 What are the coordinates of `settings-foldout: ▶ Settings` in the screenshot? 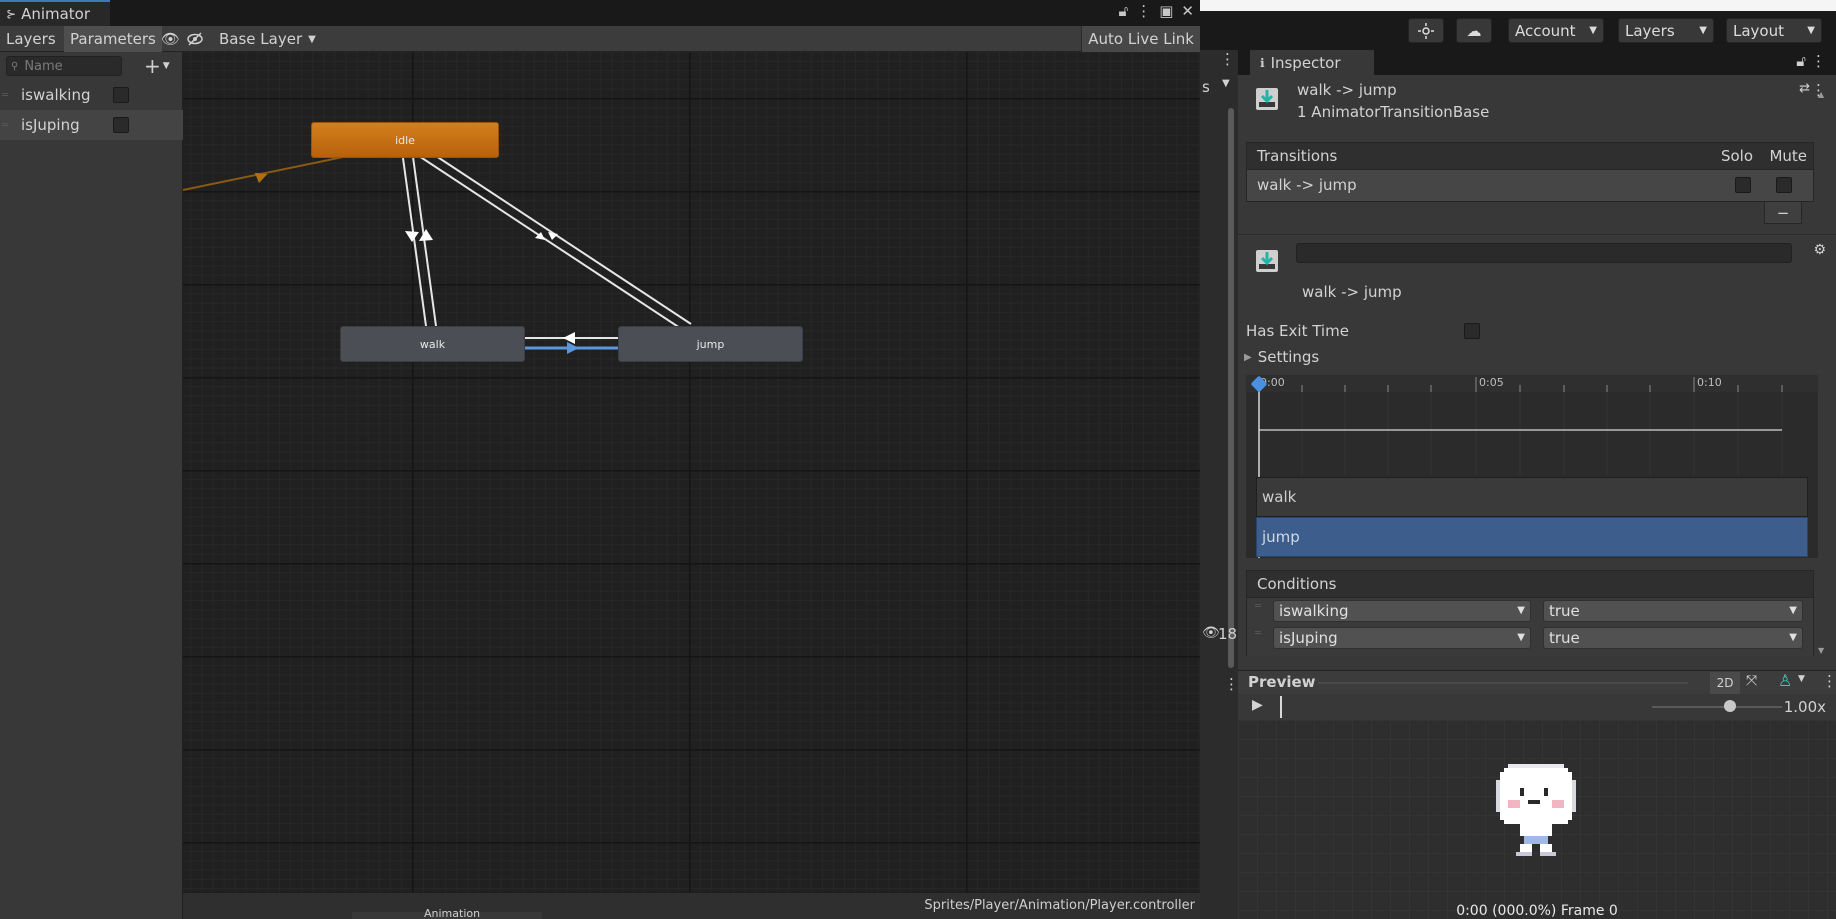 It's located at (1281, 357).